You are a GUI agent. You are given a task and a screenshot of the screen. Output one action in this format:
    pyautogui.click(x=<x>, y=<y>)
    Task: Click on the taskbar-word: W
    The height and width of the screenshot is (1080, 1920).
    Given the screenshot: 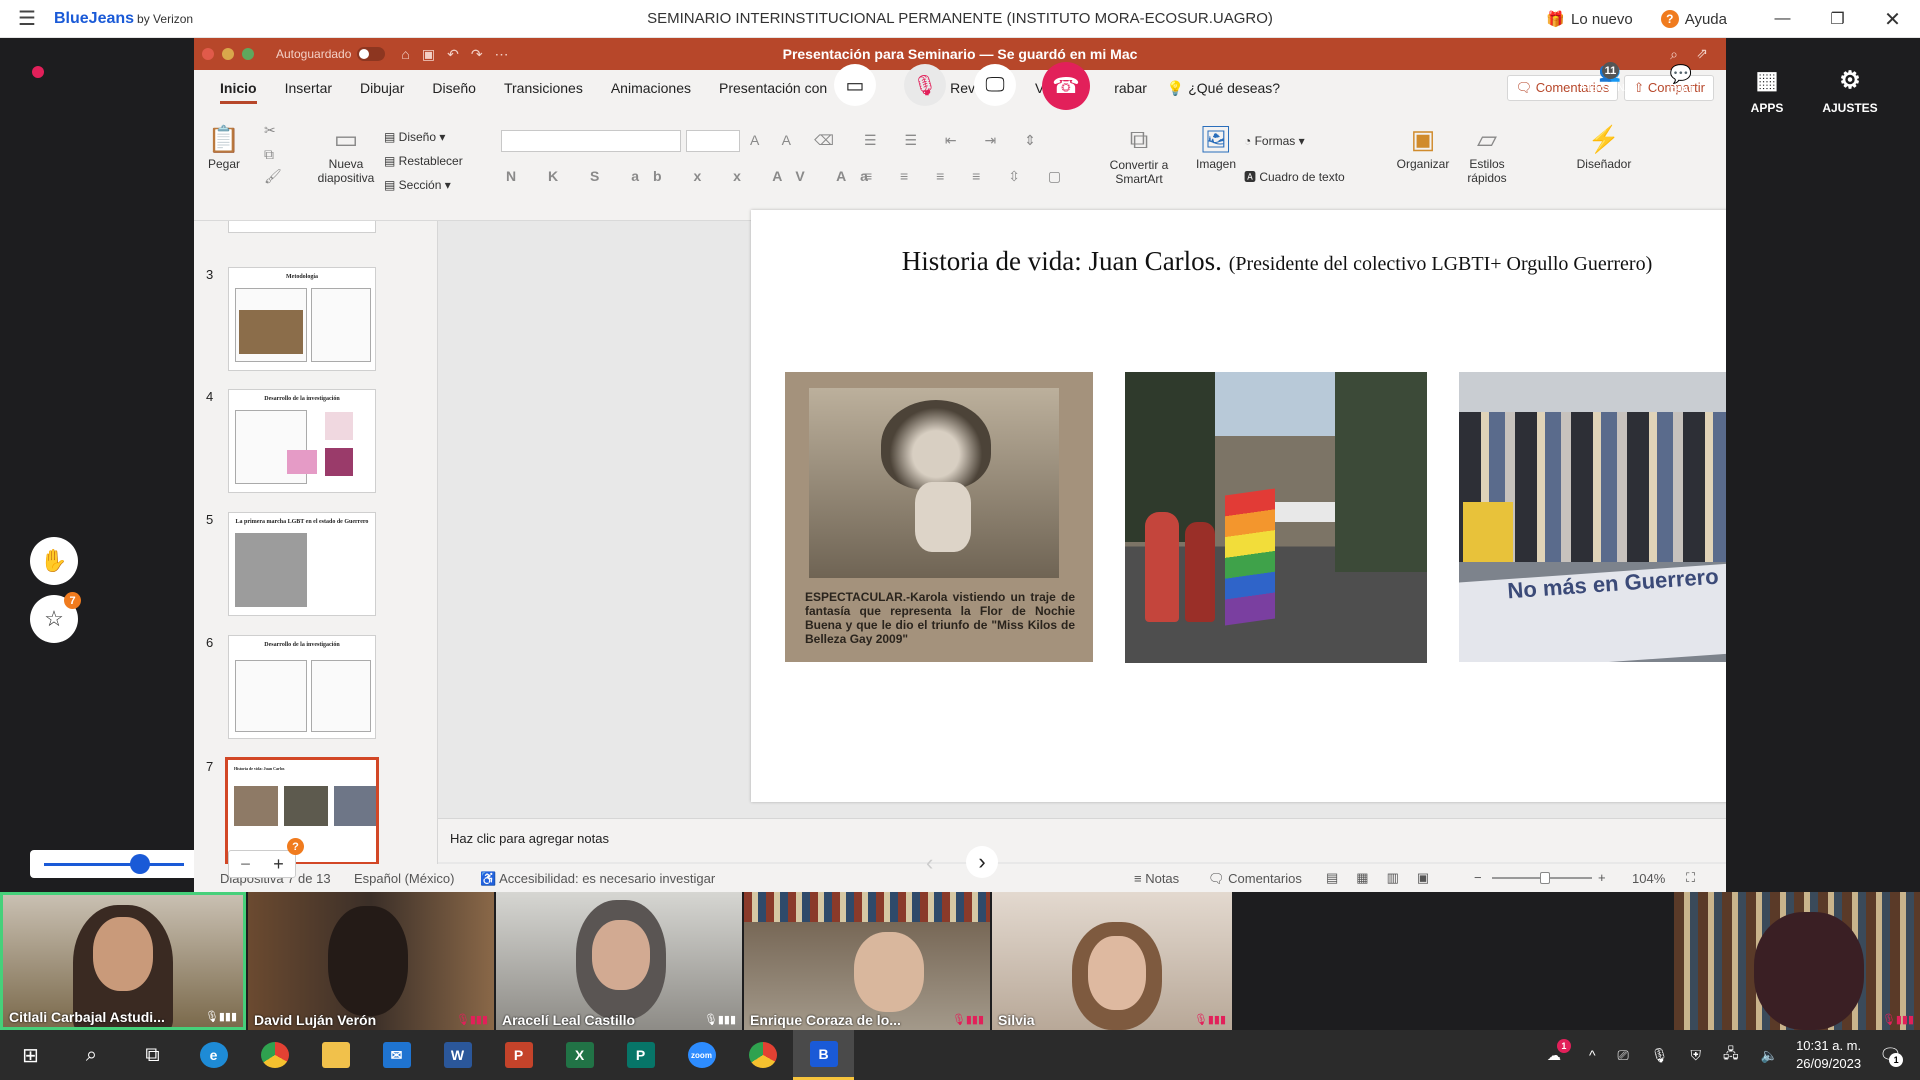 What is the action you would take?
    pyautogui.click(x=457, y=1055)
    